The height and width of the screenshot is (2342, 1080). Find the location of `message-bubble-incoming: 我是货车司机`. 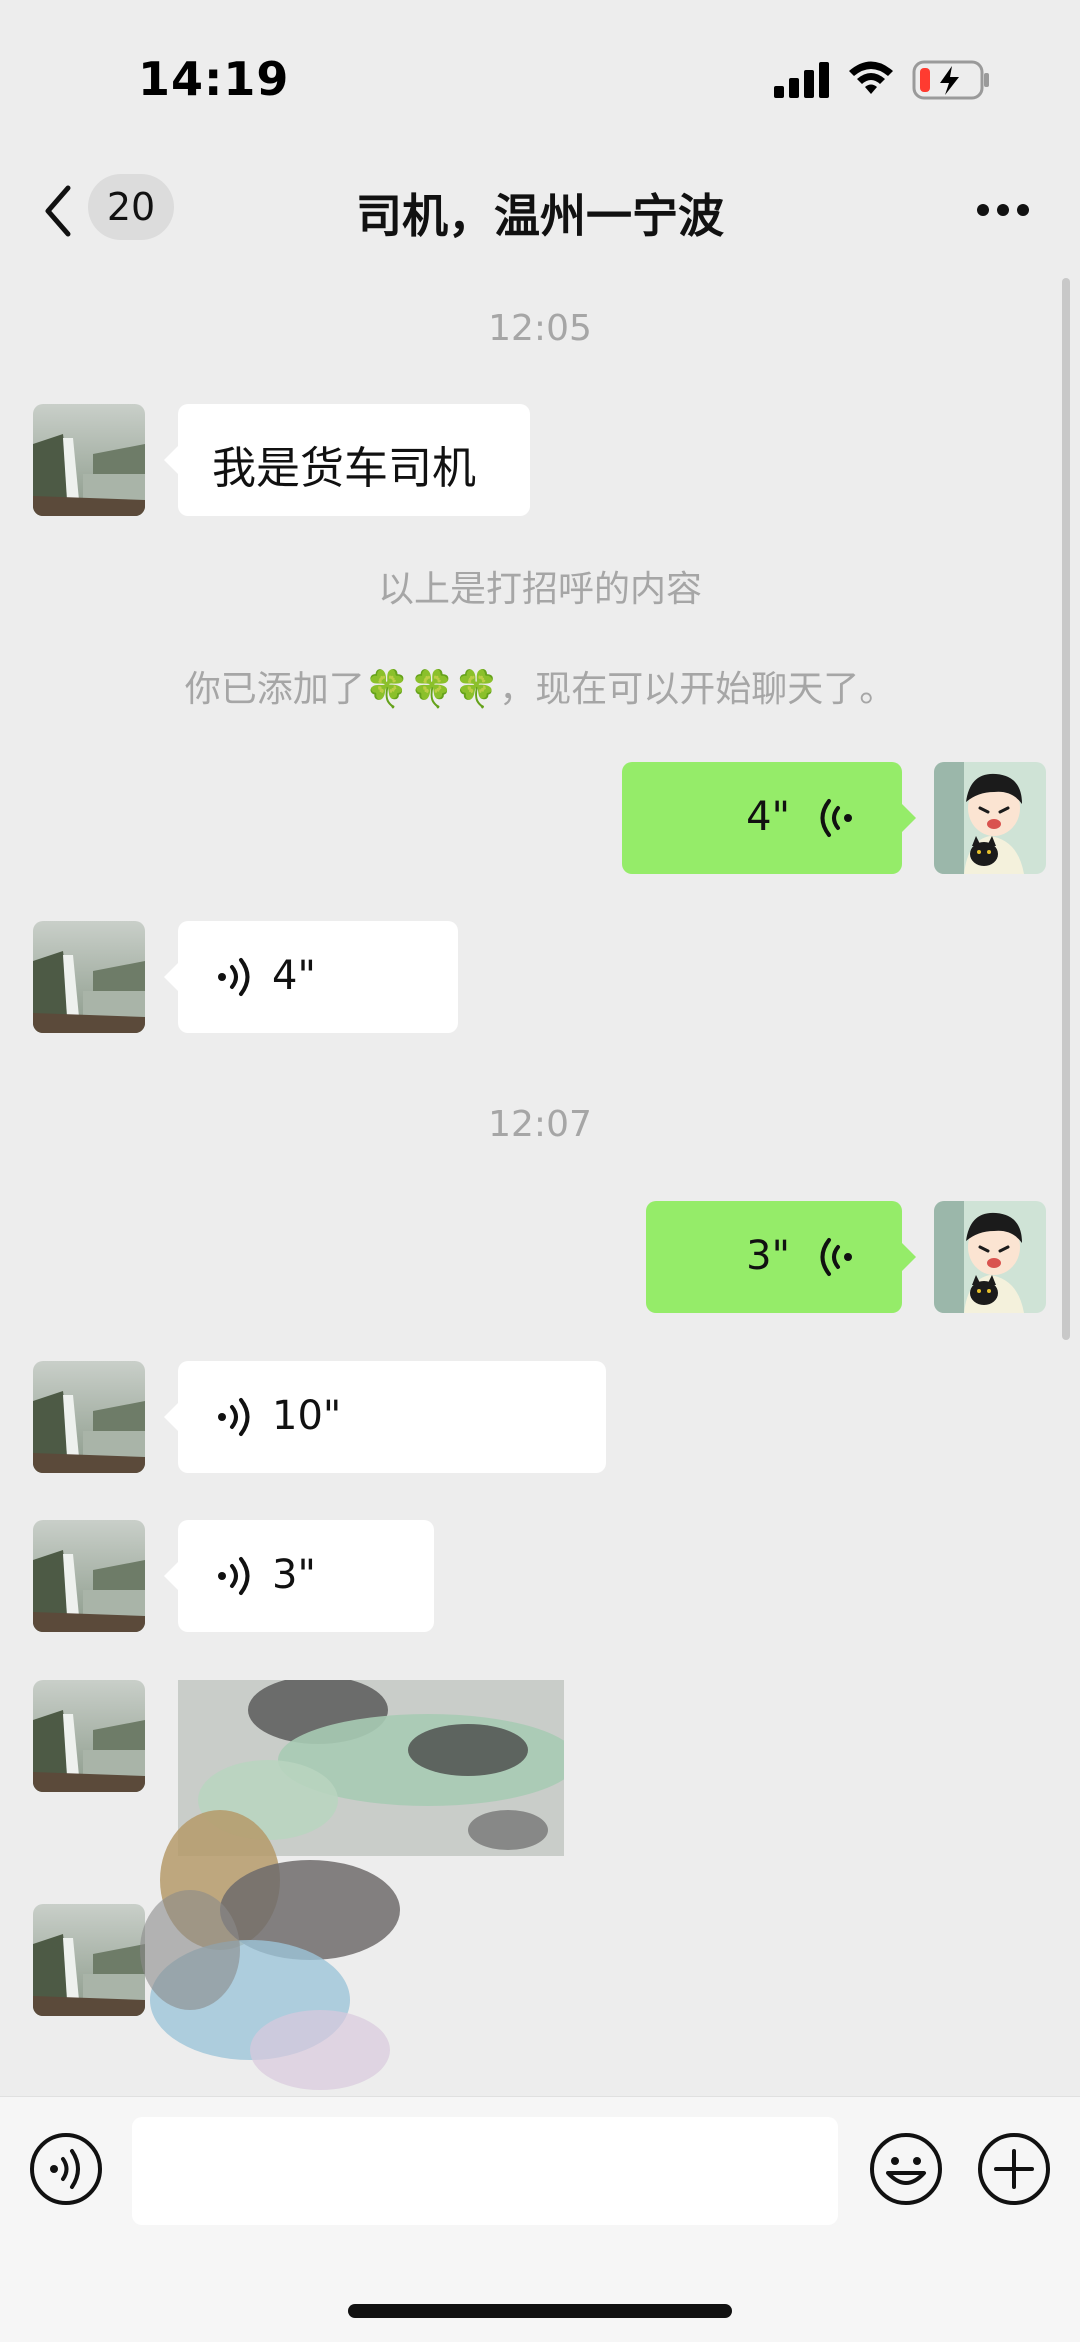

message-bubble-incoming: 我是货车司机 is located at coordinates (347, 460).